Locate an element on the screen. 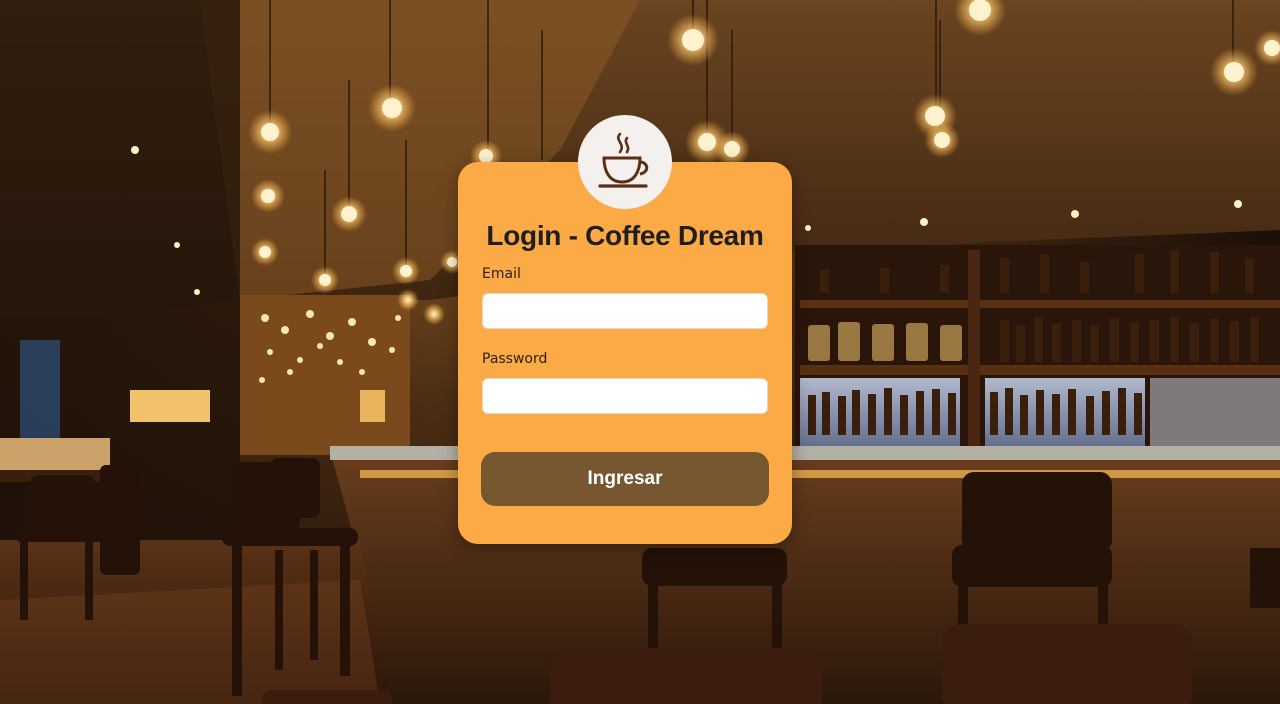 The width and height of the screenshot is (1280, 704). logo-badge is located at coordinates (625, 162).